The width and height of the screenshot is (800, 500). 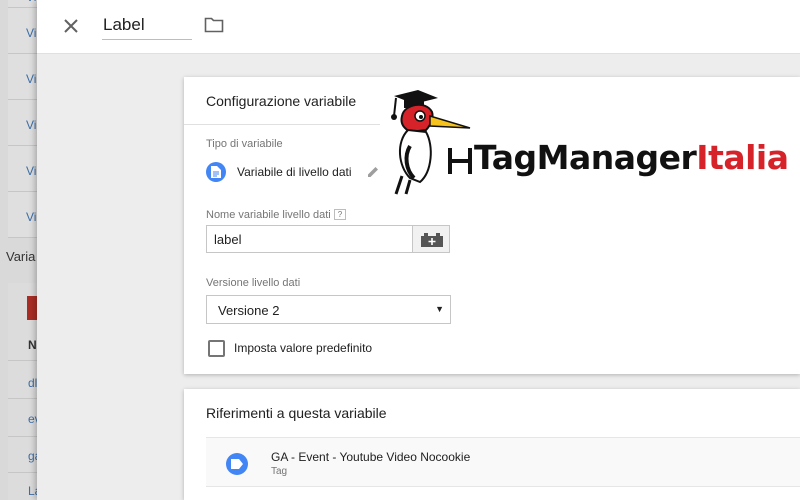 I want to click on tagmanageritalia-logo: TagManagerItalia, so click(x=590, y=141).